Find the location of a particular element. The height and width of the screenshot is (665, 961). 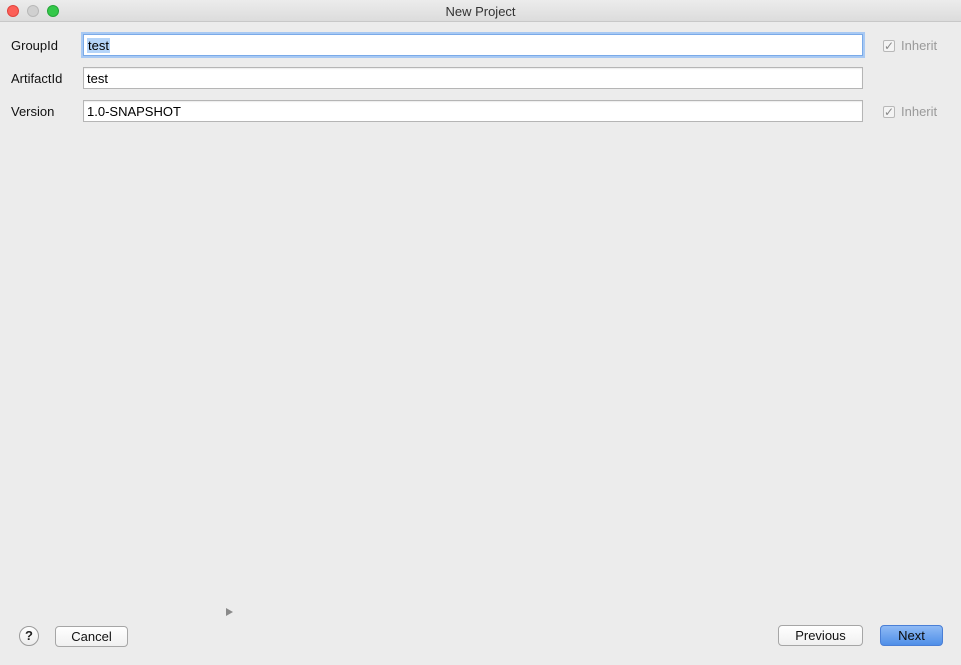

version-inherit-checkbox: ✓ Inherit is located at coordinates (910, 111).